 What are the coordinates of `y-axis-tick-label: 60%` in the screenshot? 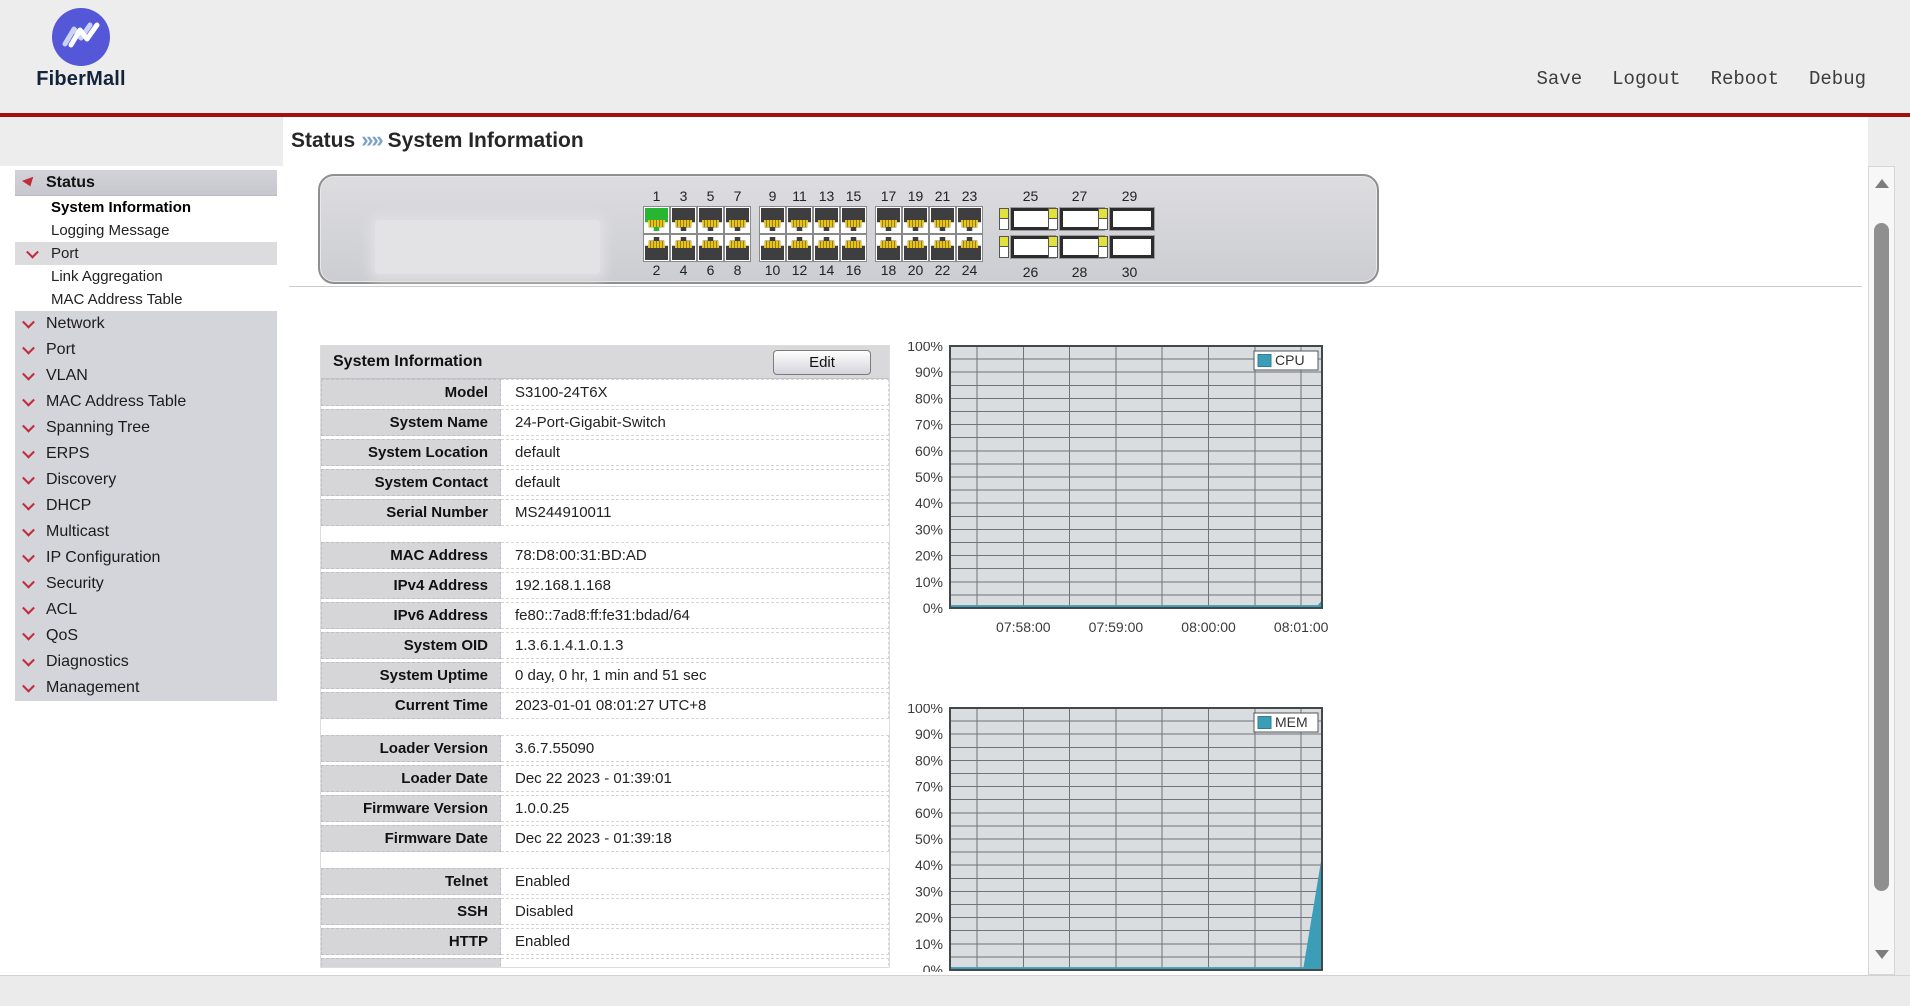 It's located at (929, 813).